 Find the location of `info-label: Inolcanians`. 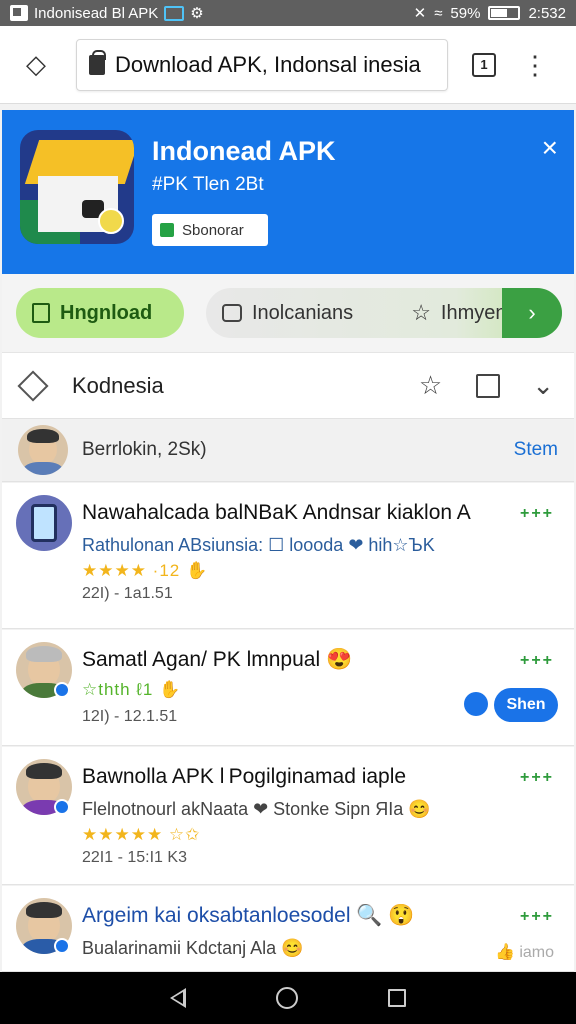

info-label: Inolcanians is located at coordinates (303, 312).